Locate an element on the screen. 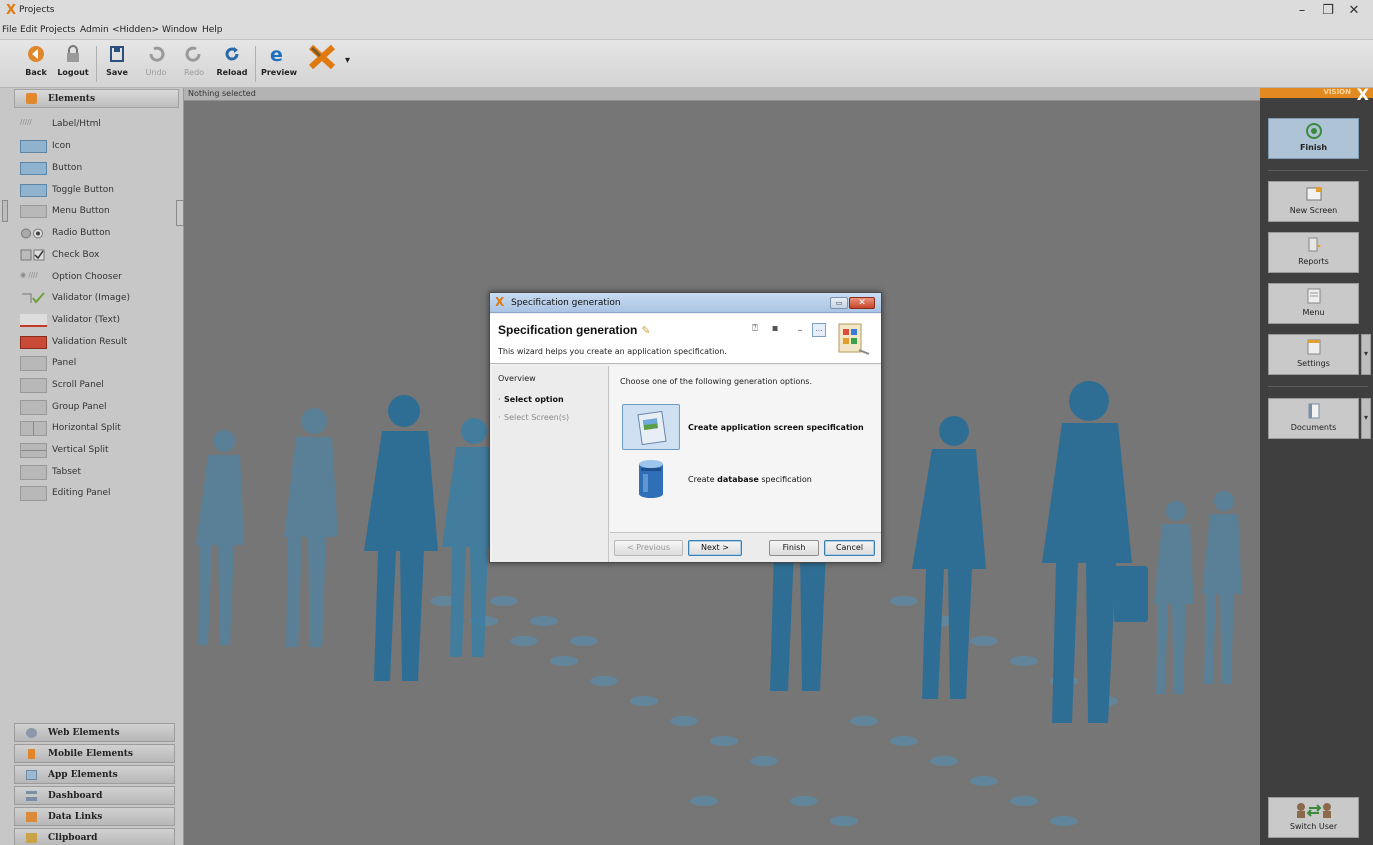 The height and width of the screenshot is (845, 1373). wizard-button-bar: < Previous Next > Finish Cancel is located at coordinates (745, 547).